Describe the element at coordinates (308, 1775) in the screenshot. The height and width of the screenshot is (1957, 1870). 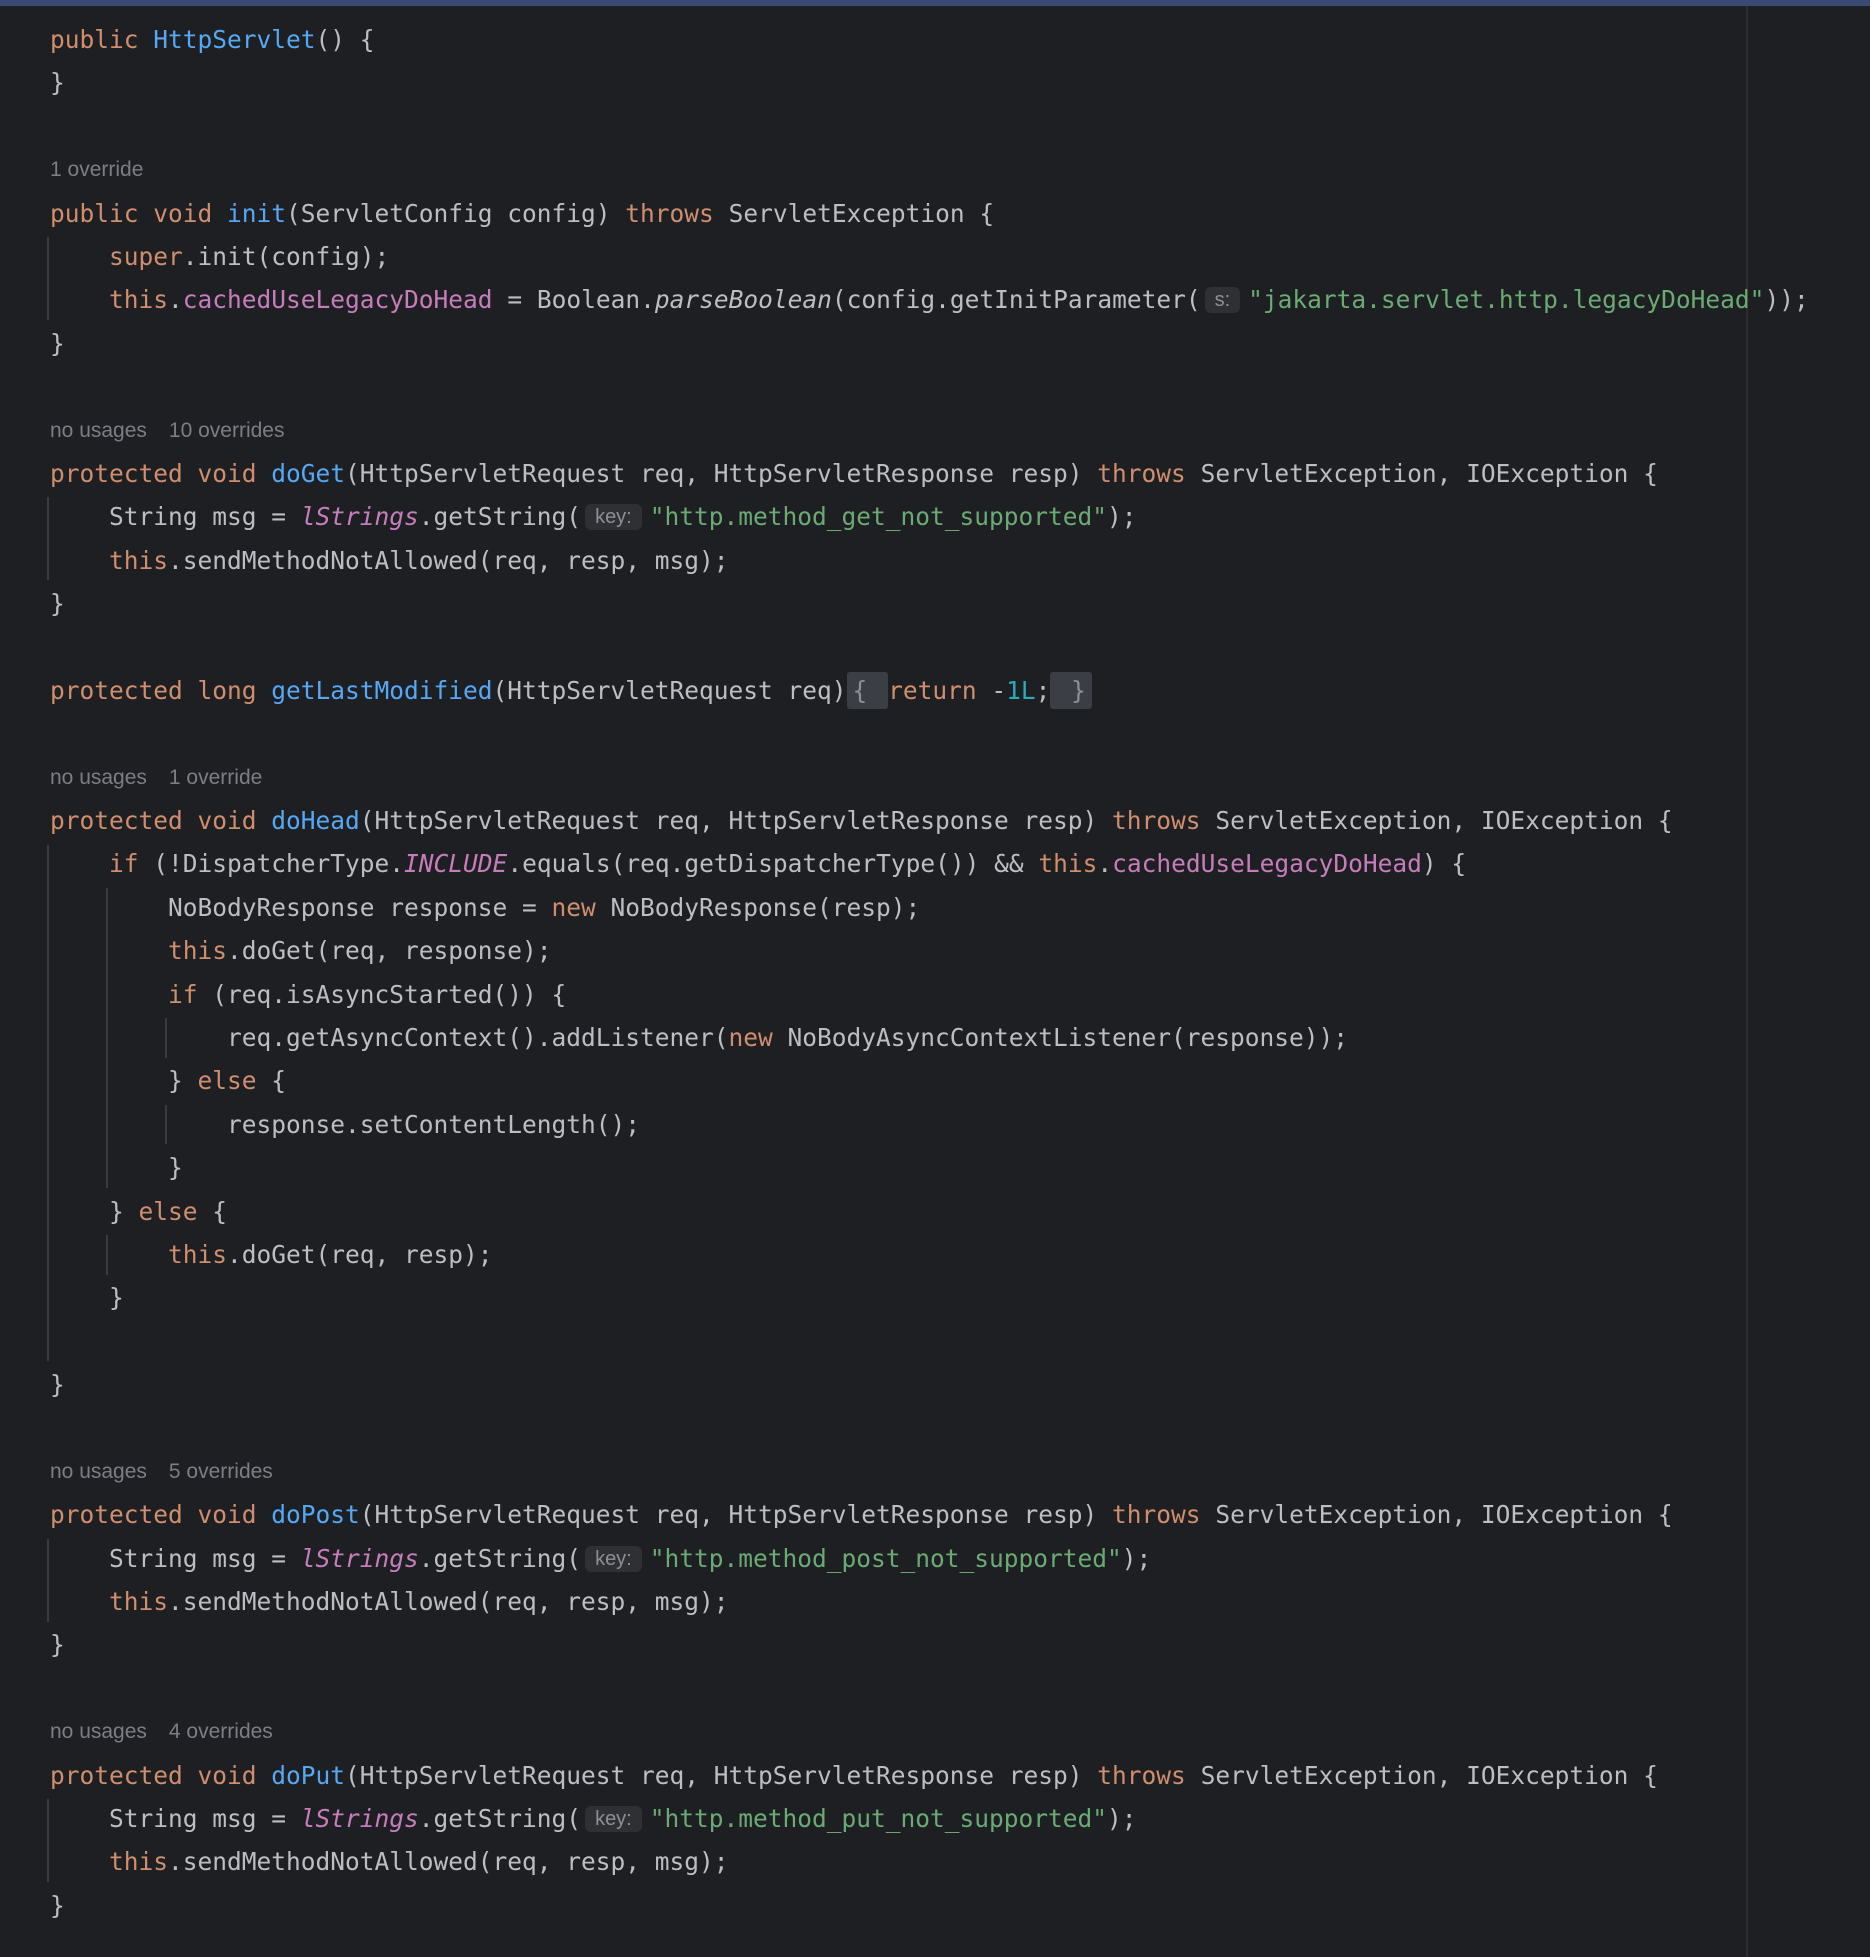
I see `method-name-token: doPut` at that location.